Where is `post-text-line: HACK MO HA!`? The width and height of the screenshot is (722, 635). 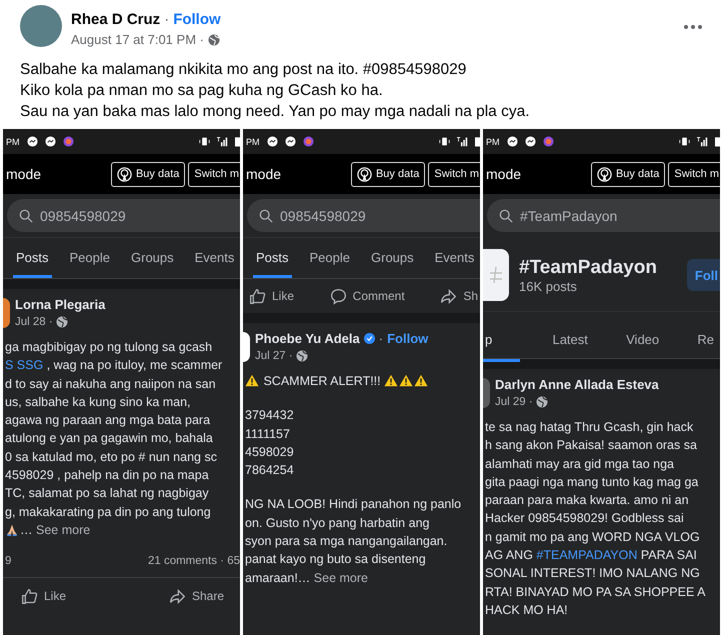 post-text-line: HACK MO HA! is located at coordinates (526, 610).